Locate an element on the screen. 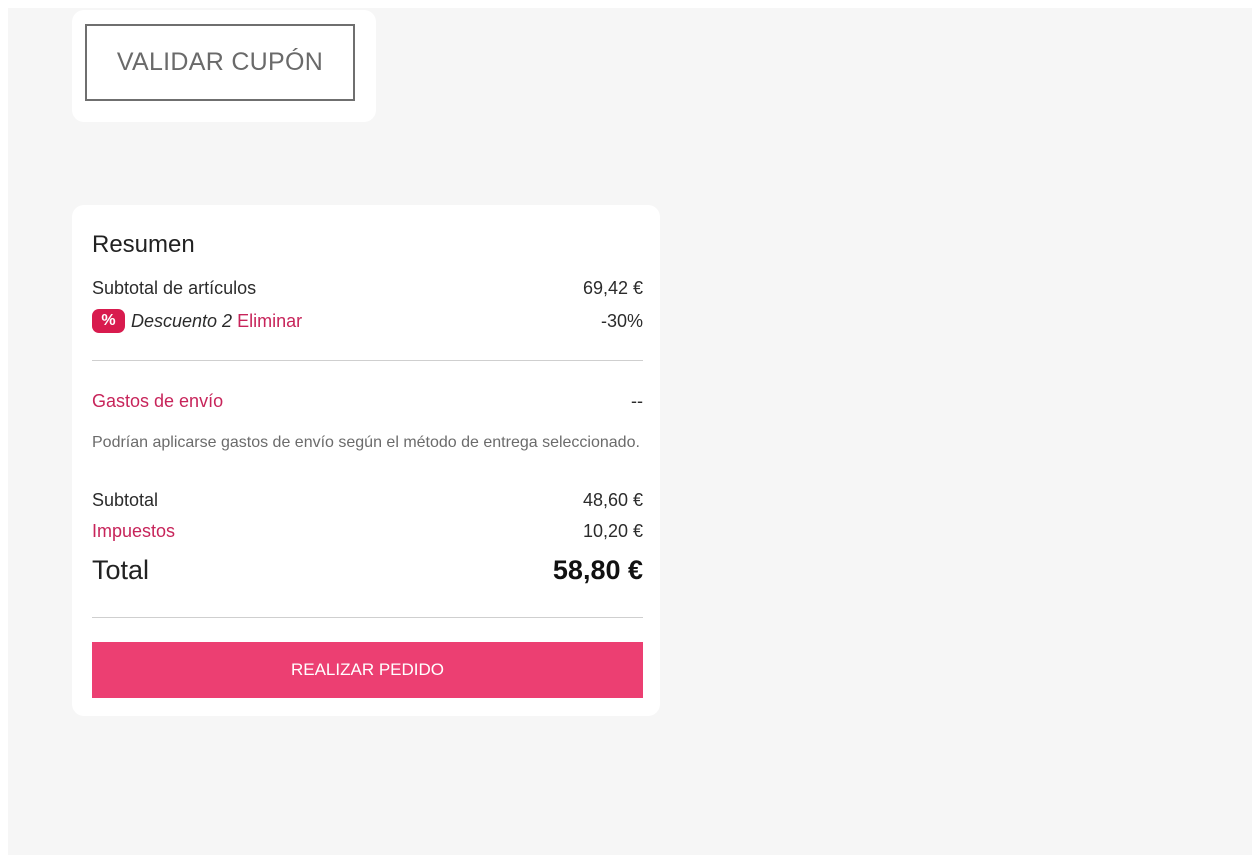  taxes-label: Impuestos is located at coordinates (133, 531).